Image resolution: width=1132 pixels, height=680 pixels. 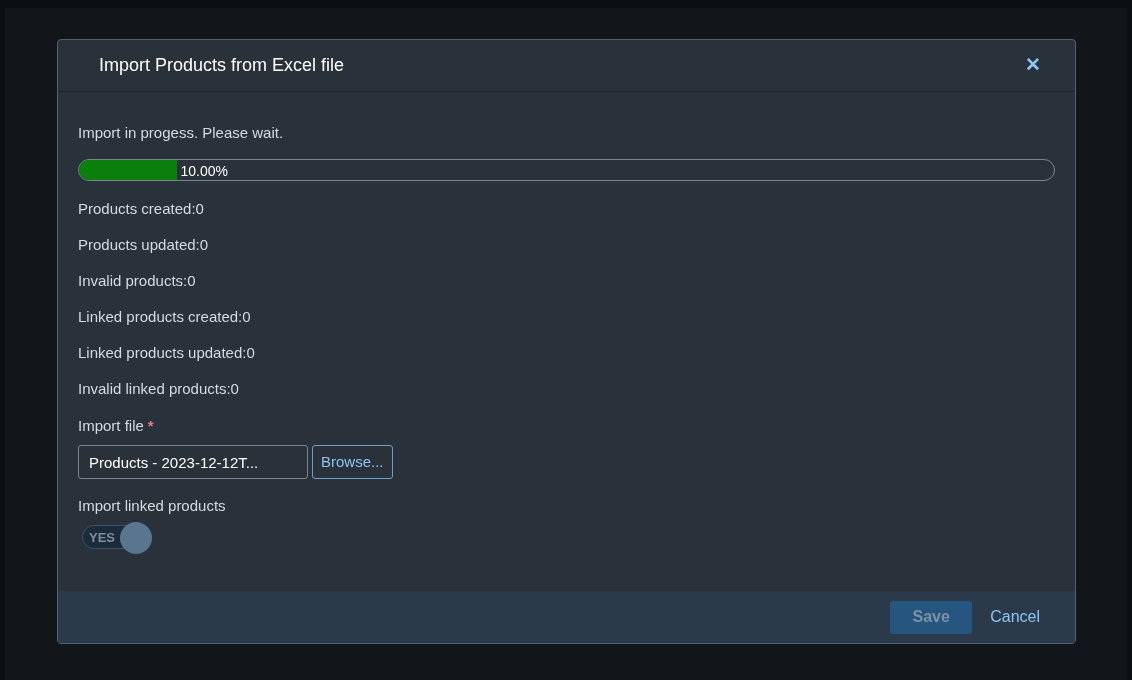 What do you see at coordinates (181, 133) in the screenshot?
I see `status-message: Import in progess. Please wait.` at bounding box center [181, 133].